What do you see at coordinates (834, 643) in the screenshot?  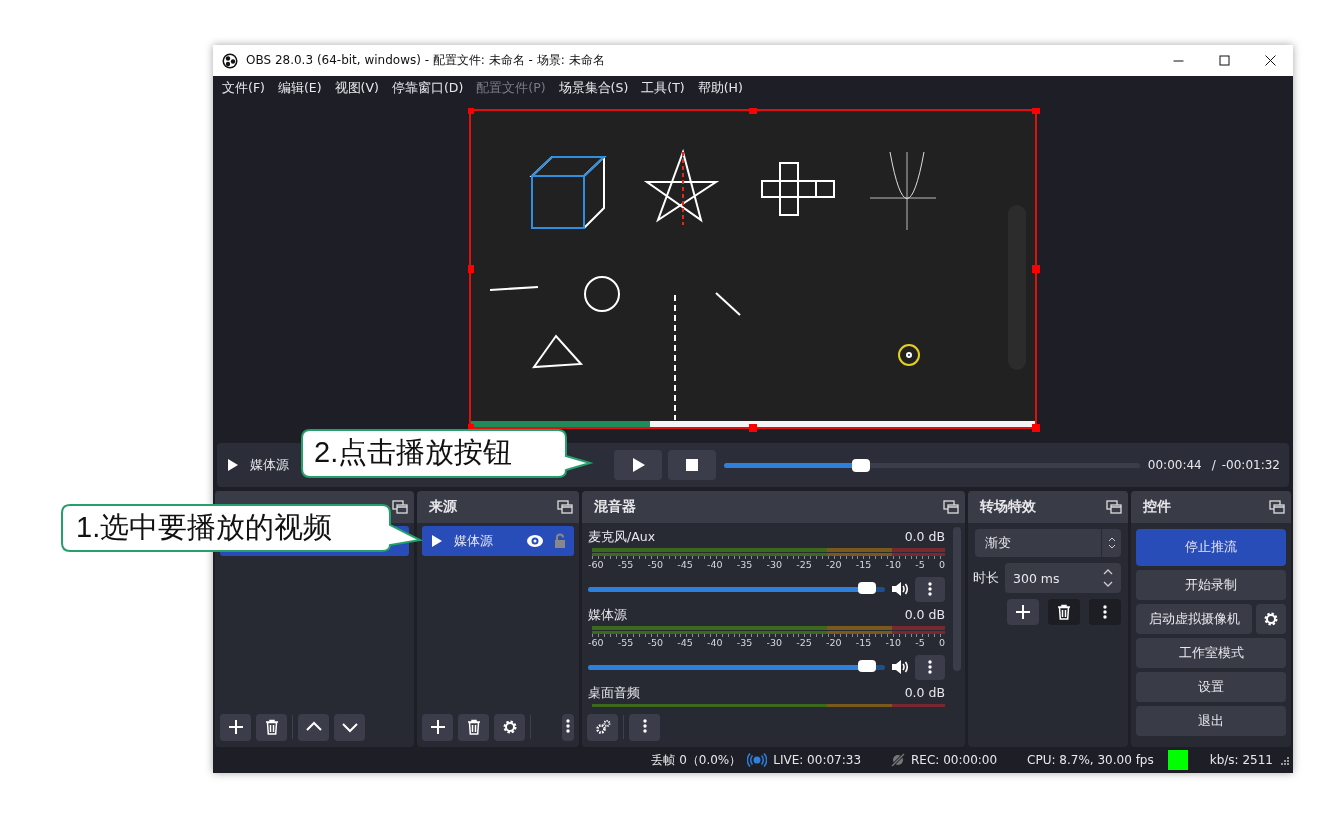 I see `meter-scale-label: -20` at bounding box center [834, 643].